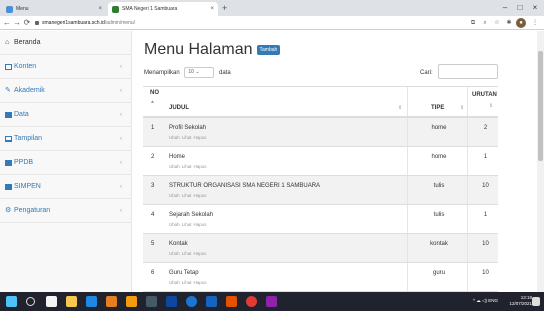 The width and height of the screenshot is (544, 311). What do you see at coordinates (66, 91) in the screenshot?
I see `sidebar-item-akademik: ✎ Akademik ‹` at bounding box center [66, 91].